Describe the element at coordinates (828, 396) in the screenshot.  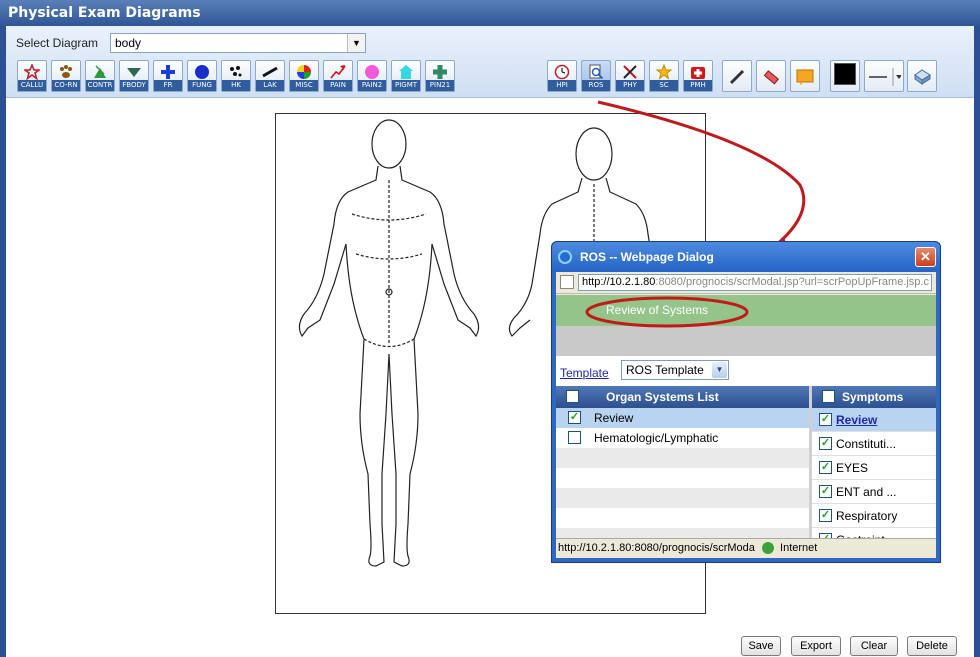
I see `select-all-symptoms-checkbox` at that location.